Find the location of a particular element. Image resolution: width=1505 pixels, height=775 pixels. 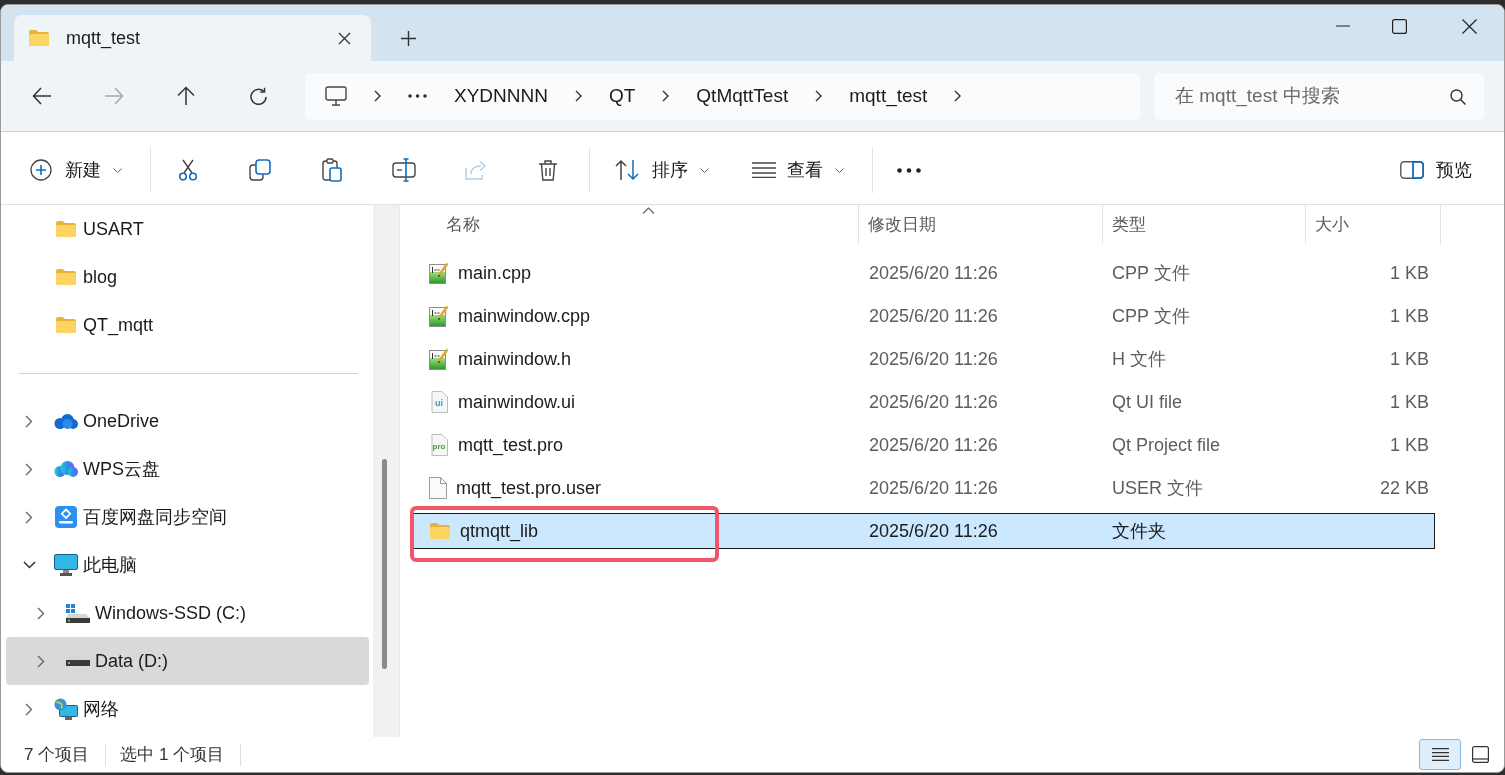

breadcrumb-item: QT is located at coordinates (622, 96).